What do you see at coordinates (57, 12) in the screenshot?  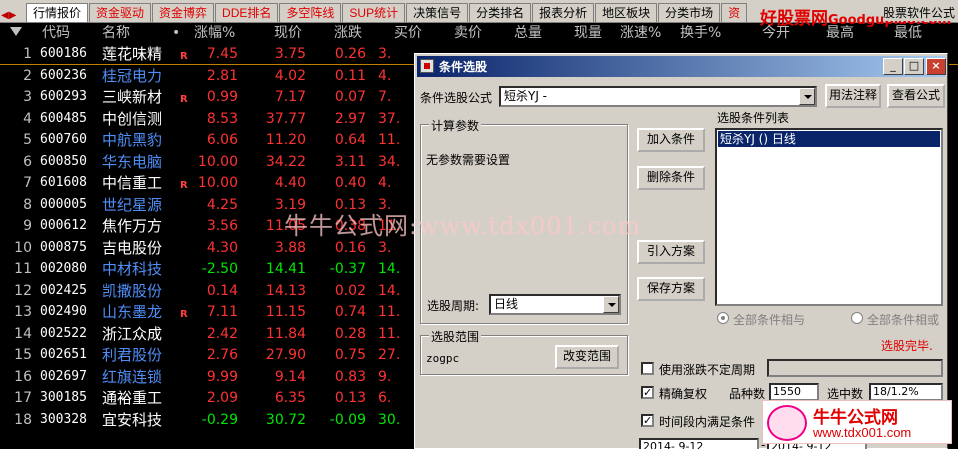 I see `tab-0: 行情报价` at bounding box center [57, 12].